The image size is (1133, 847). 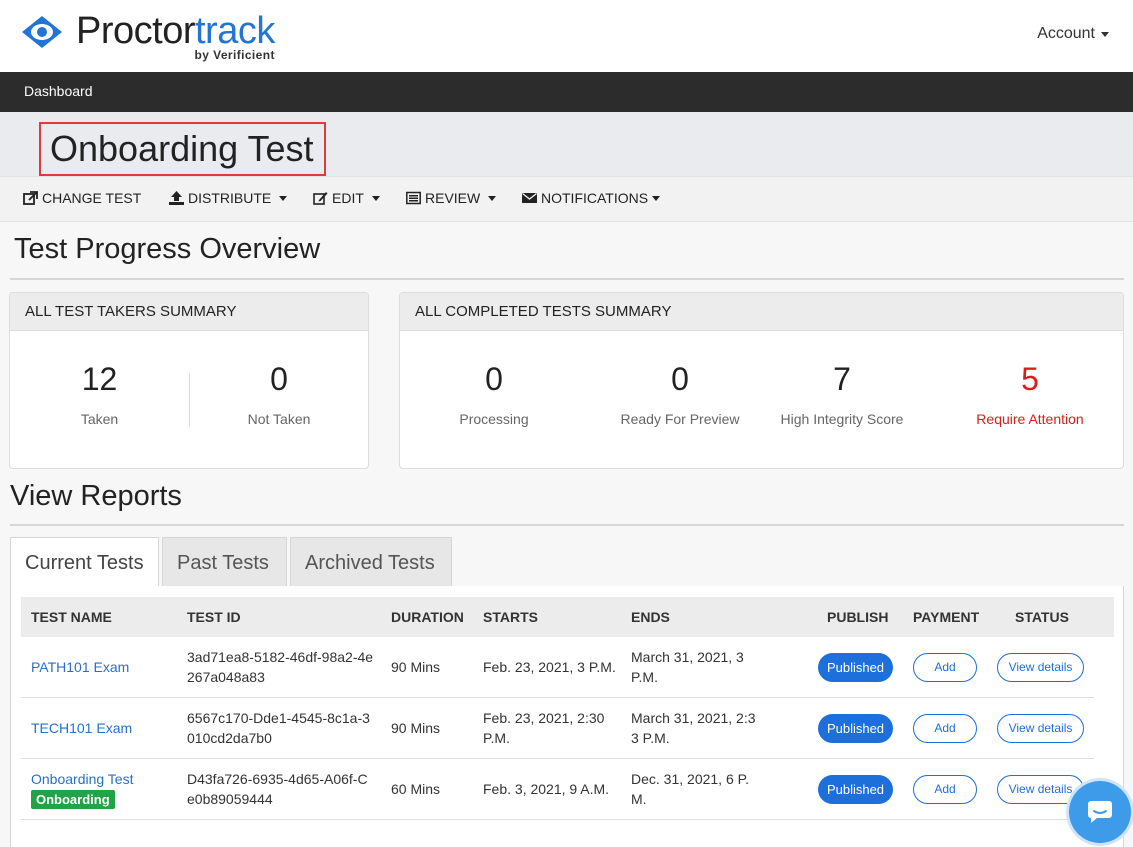 I want to click on test-id: D43fa726-6935-4d65-A06f-C e0b89059444, so click(x=277, y=789).